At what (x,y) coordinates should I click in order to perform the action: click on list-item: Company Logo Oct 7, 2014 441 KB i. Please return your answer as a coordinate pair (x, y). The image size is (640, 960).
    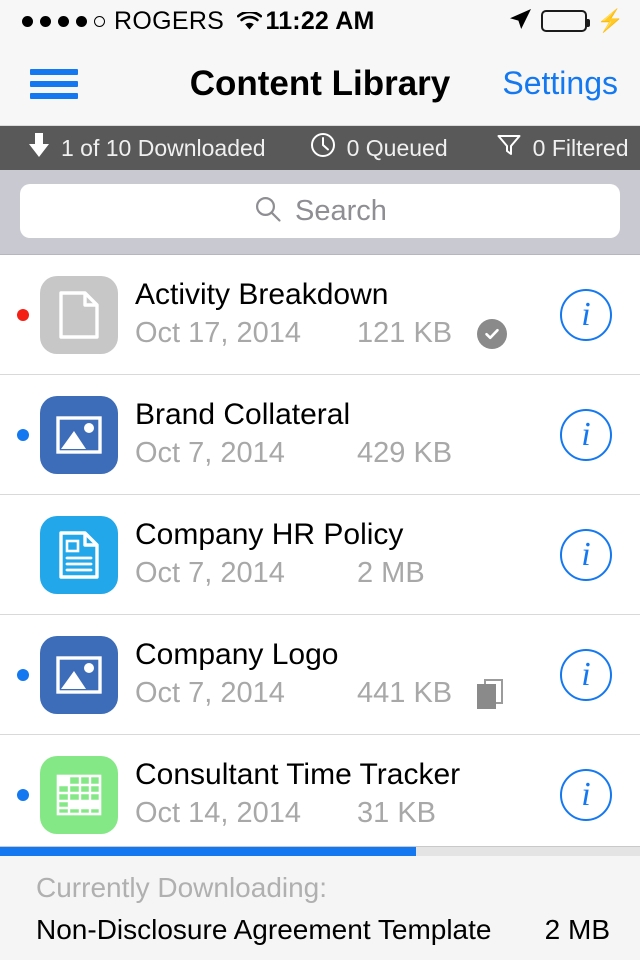
    Looking at the image, I should click on (320, 675).